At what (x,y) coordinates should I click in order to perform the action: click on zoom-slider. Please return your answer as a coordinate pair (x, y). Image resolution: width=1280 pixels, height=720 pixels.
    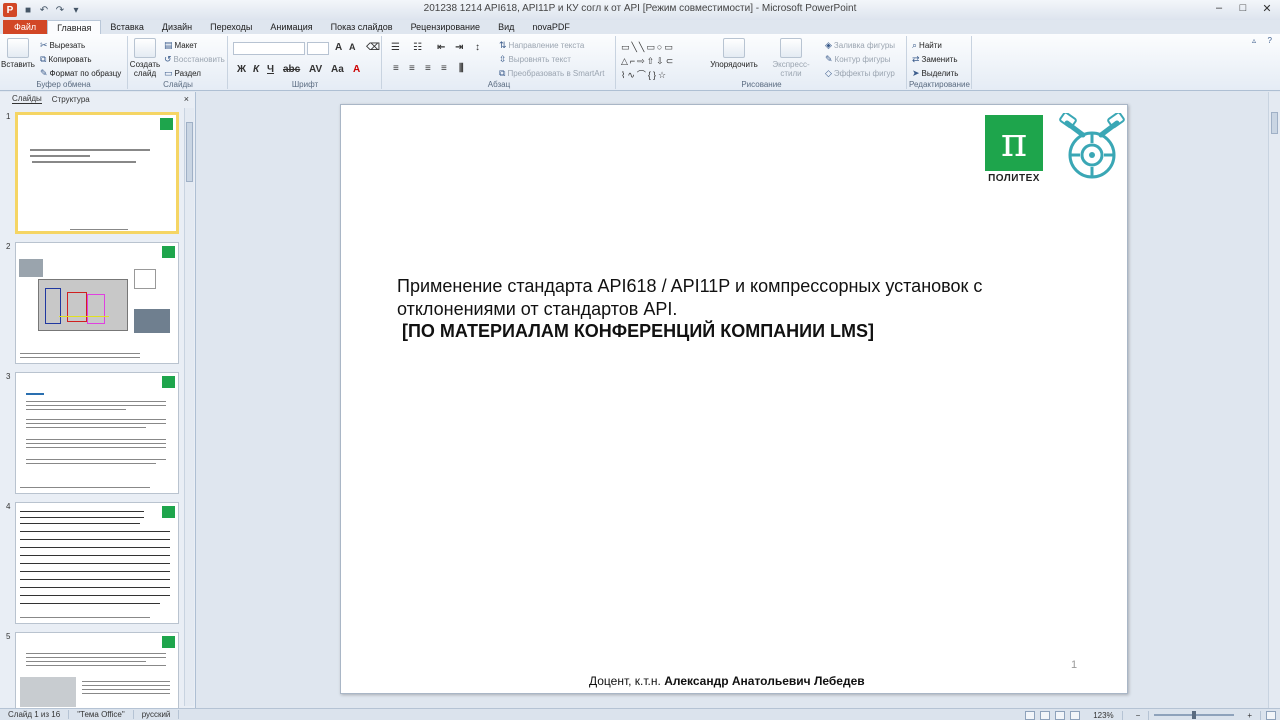
    Looking at the image, I should click on (1194, 715).